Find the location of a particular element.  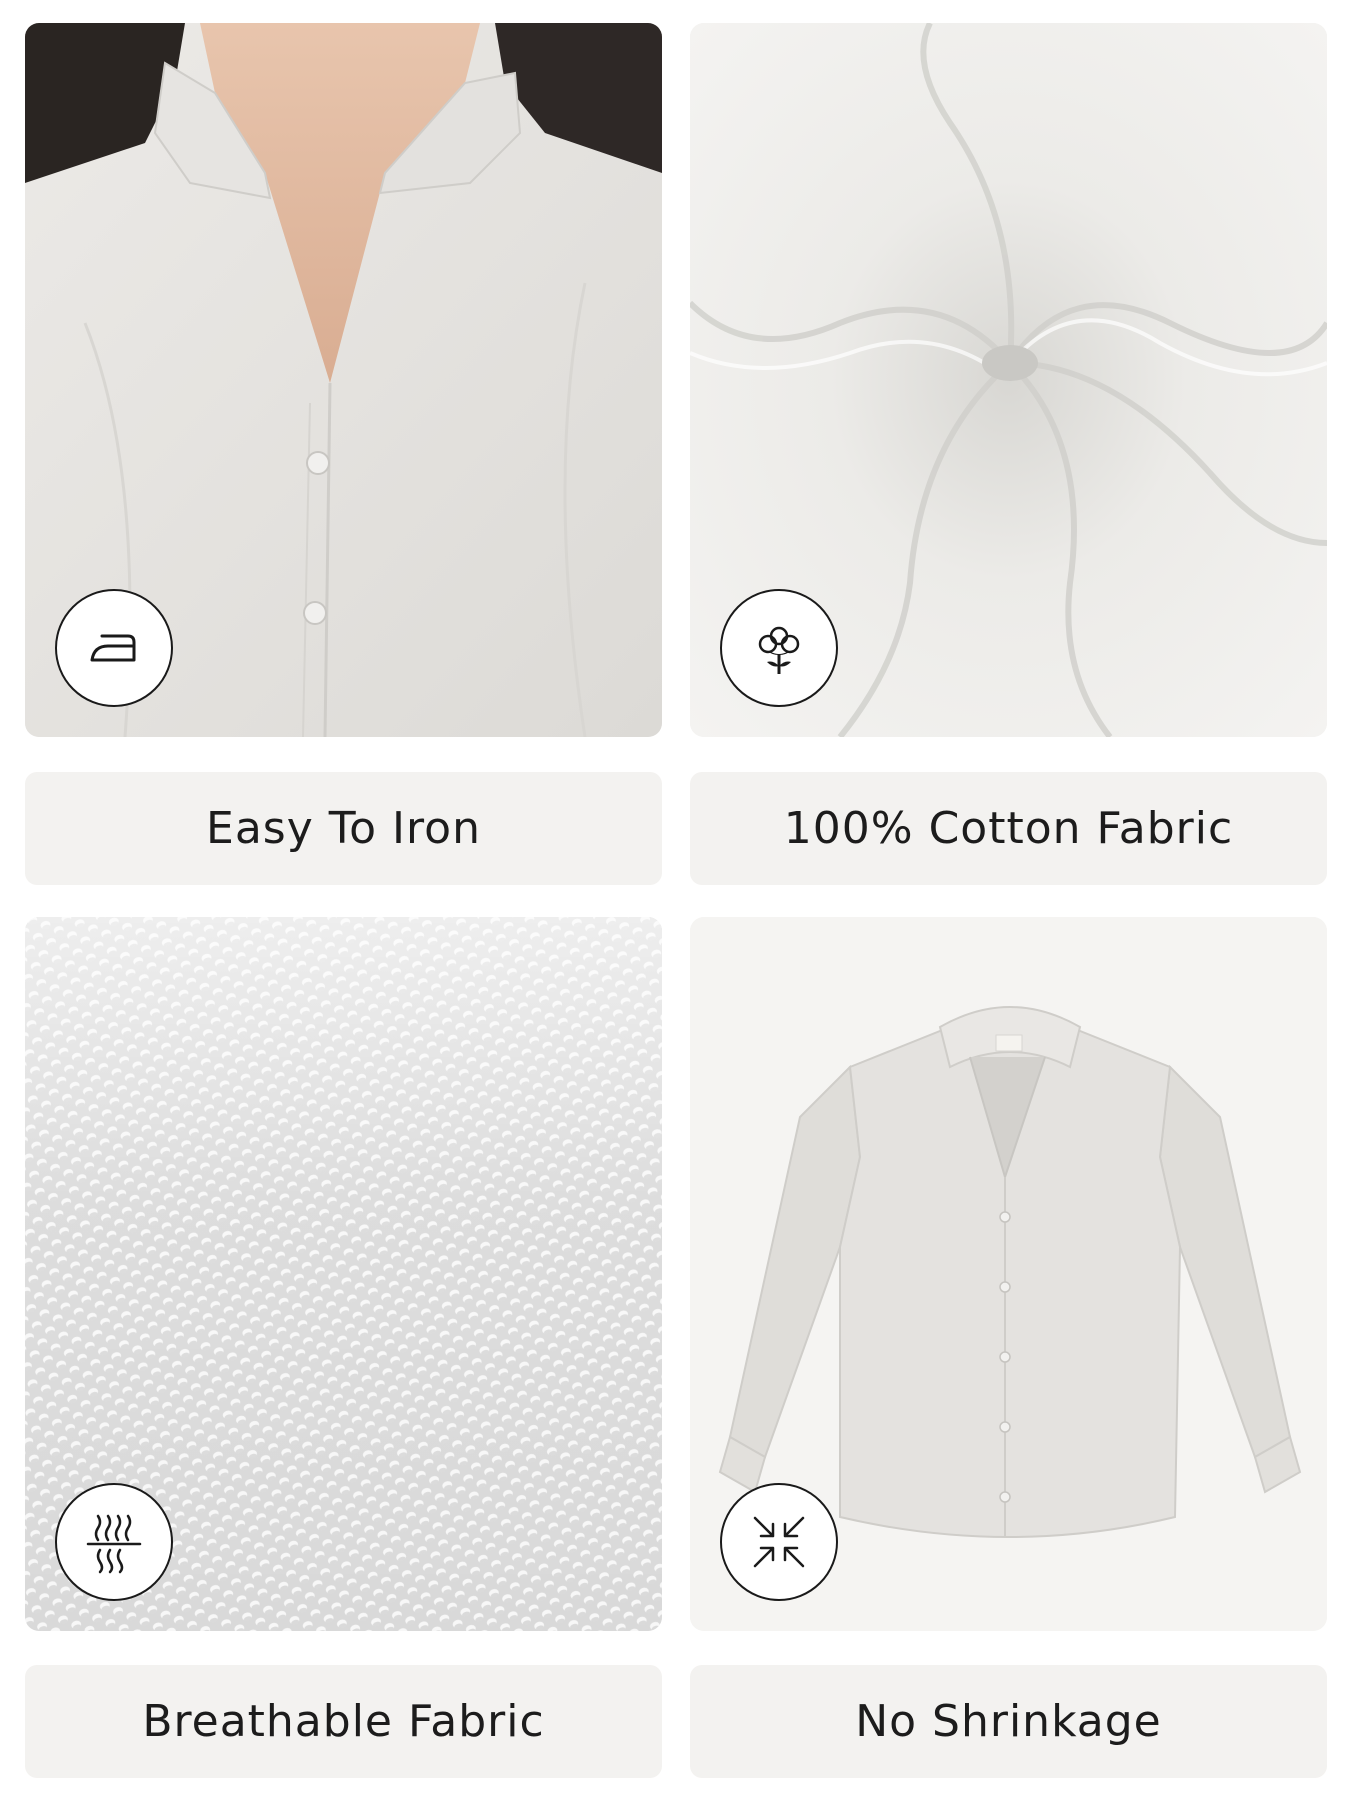

feature-label-box: Breathable Fabric is located at coordinates (343, 1721).